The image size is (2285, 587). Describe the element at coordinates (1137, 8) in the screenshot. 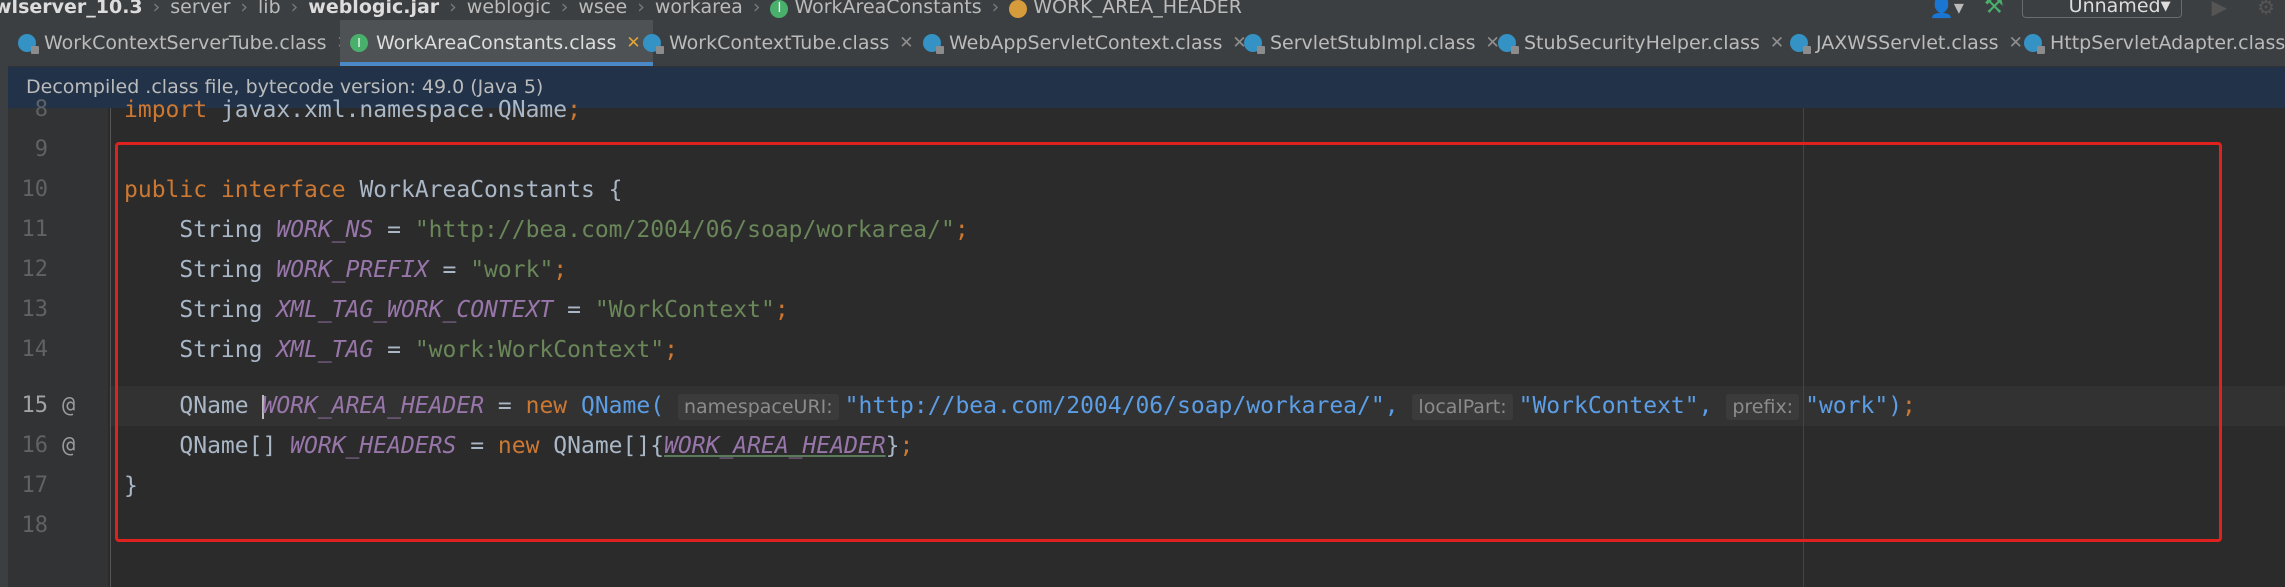

I see `breadcrumb-item-field: WORK_AREA_HEADER` at that location.